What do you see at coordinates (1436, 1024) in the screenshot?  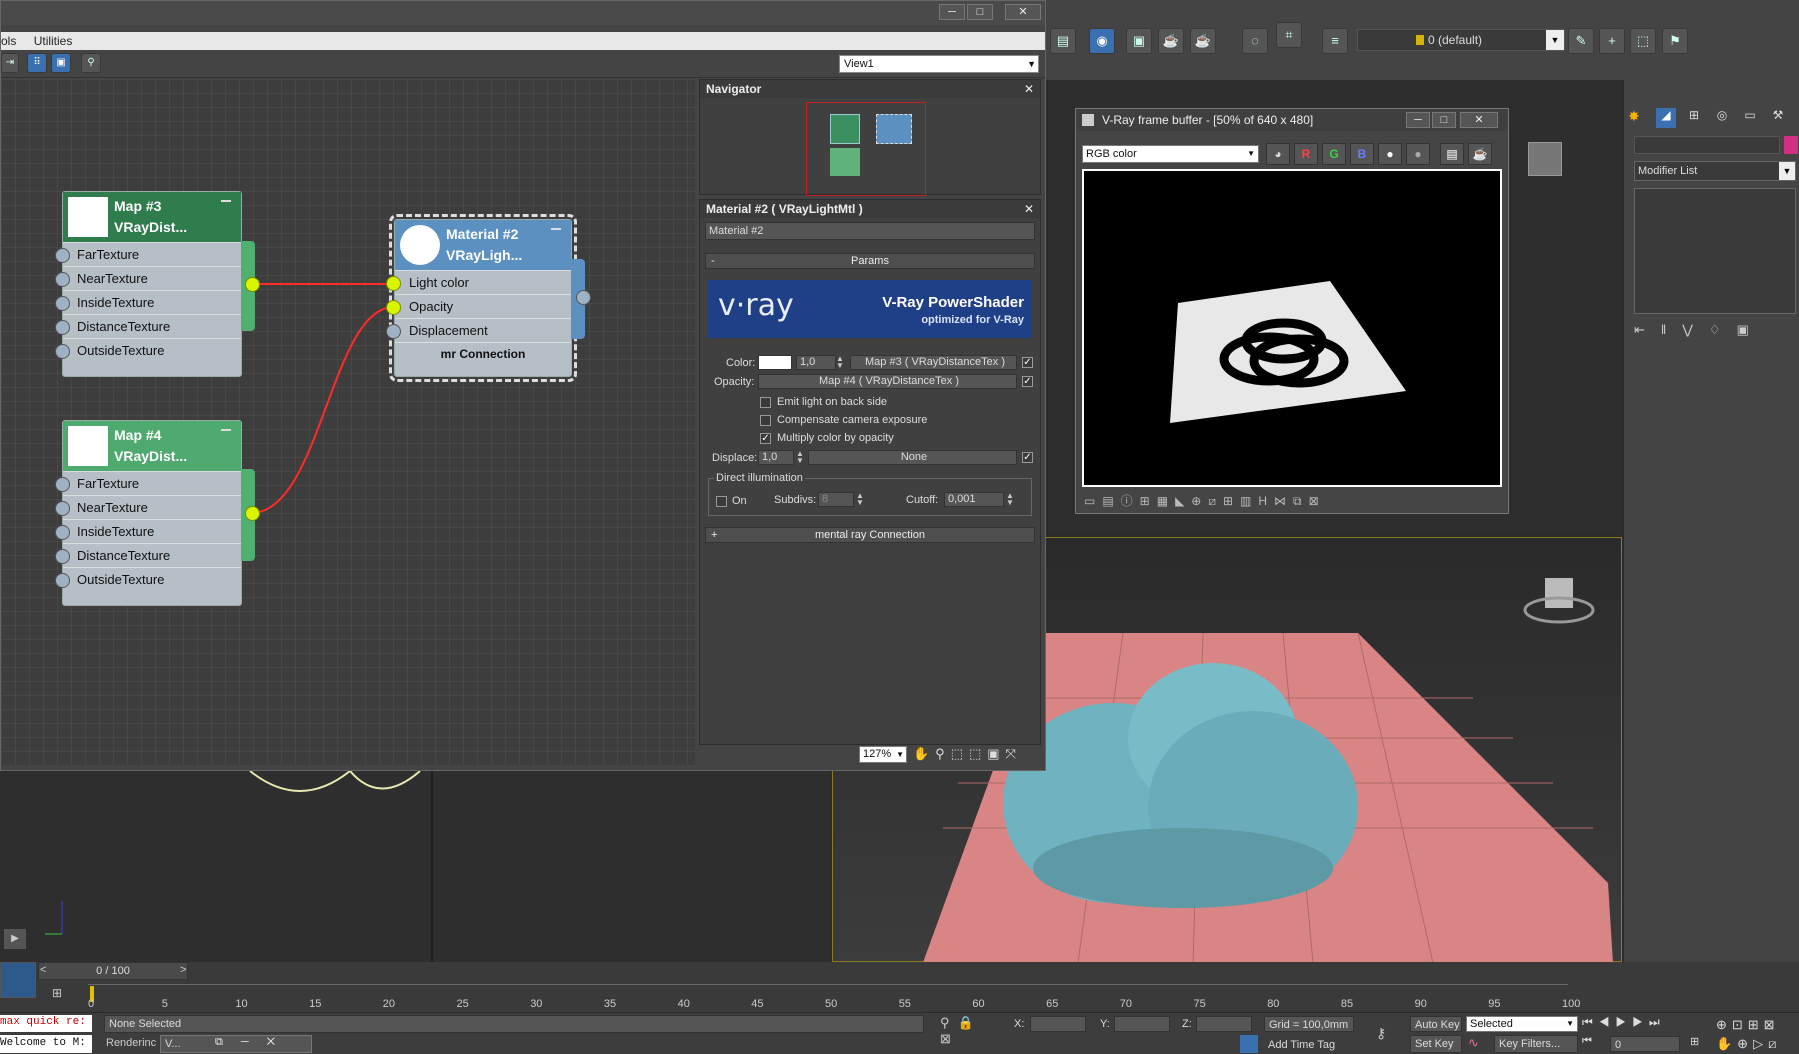 I see `auto-key-button: Auto Key` at bounding box center [1436, 1024].